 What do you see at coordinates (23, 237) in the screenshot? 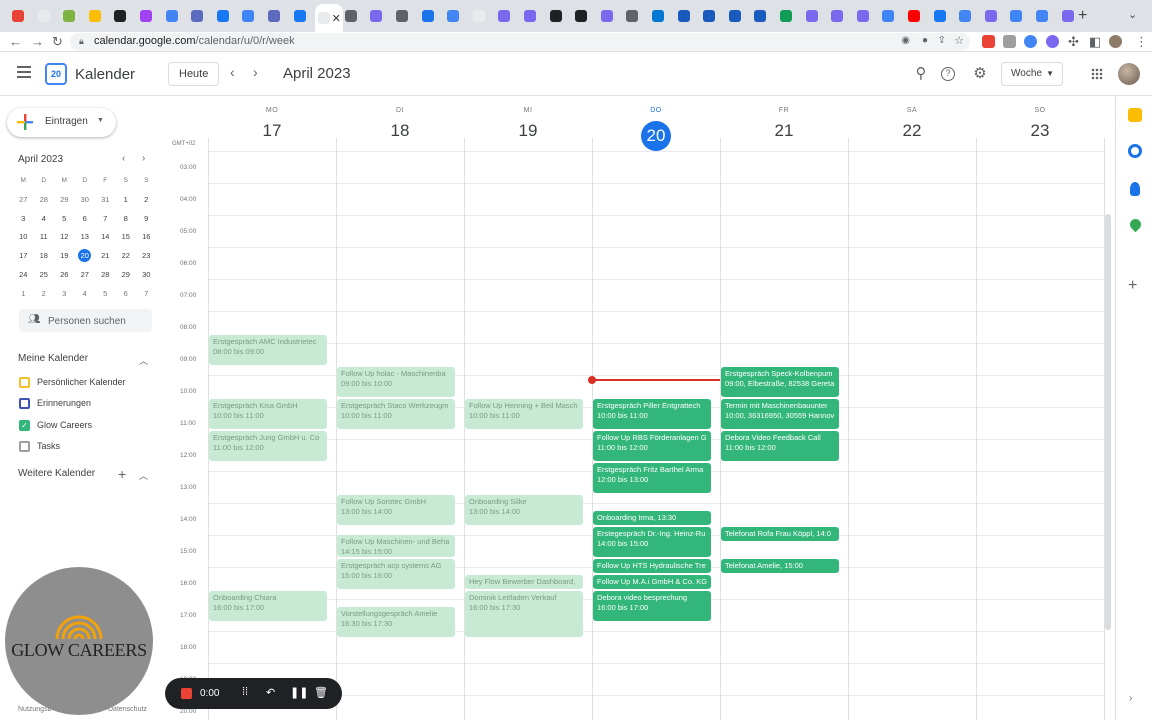
I see `mini-day: 10` at bounding box center [23, 237].